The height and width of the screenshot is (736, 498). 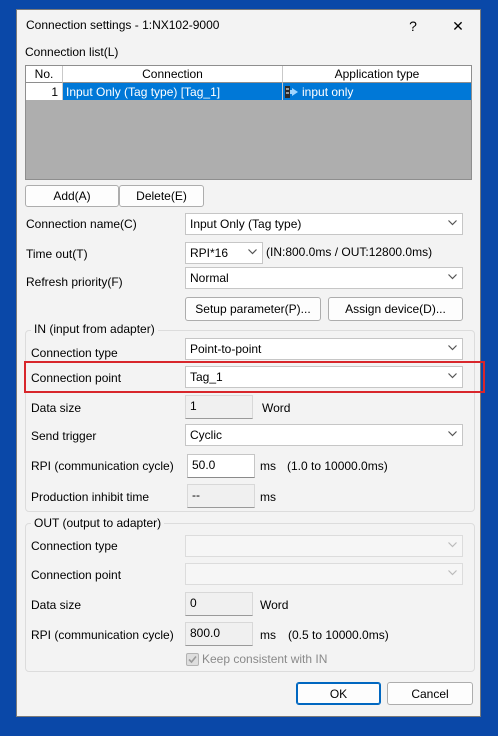 What do you see at coordinates (209, 253) in the screenshot?
I see `timeout-value: RPI*16` at bounding box center [209, 253].